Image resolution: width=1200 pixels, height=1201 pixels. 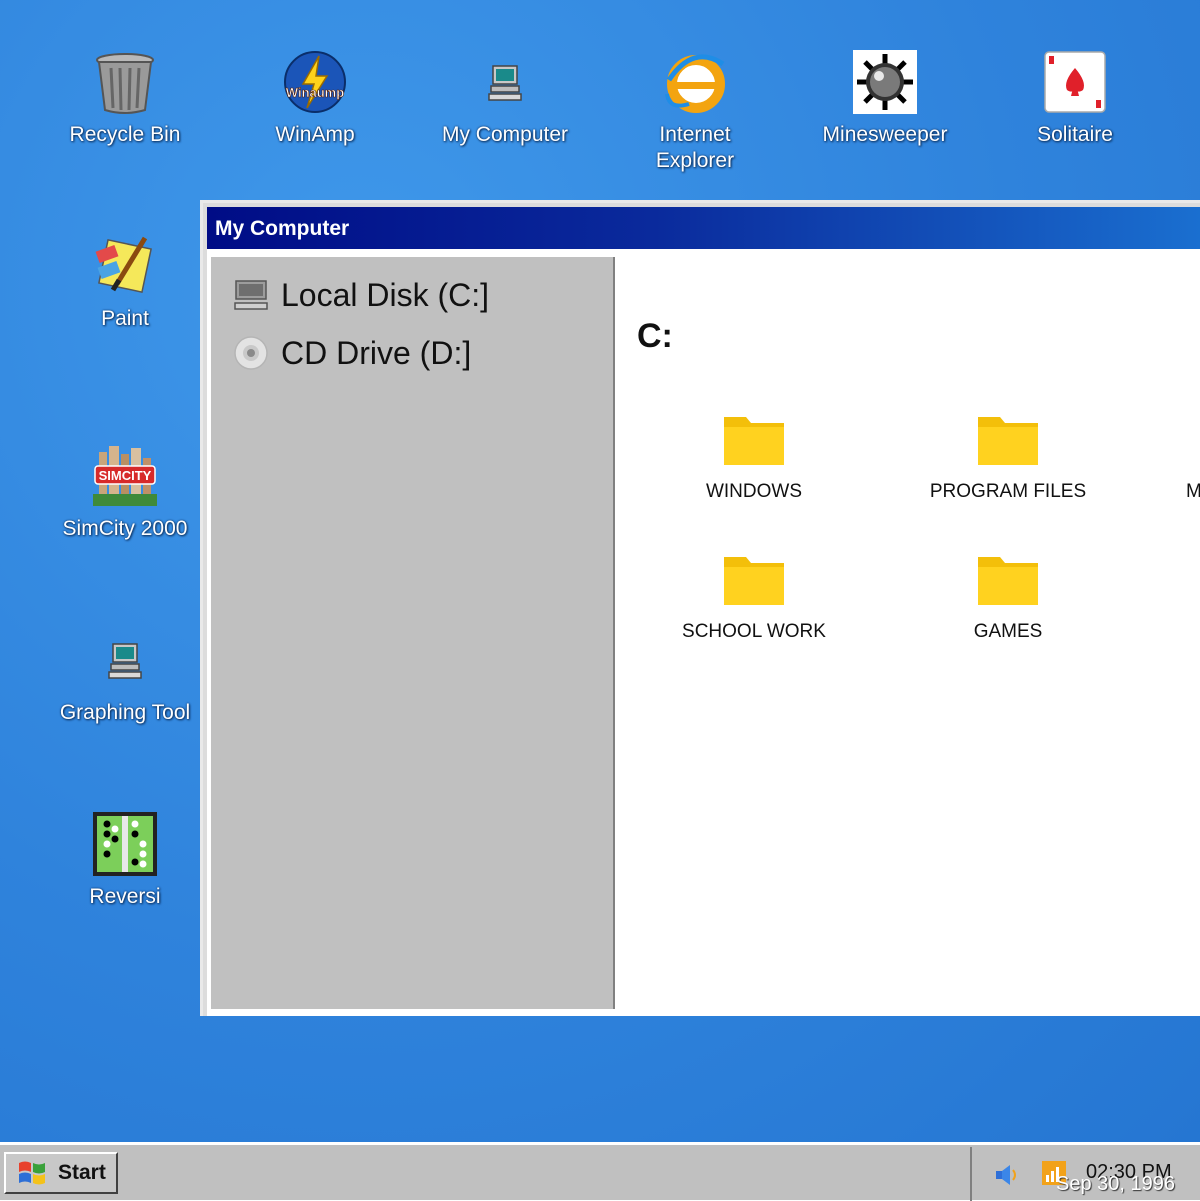 I want to click on internet-explorer-icon, so click(x=695, y=82).